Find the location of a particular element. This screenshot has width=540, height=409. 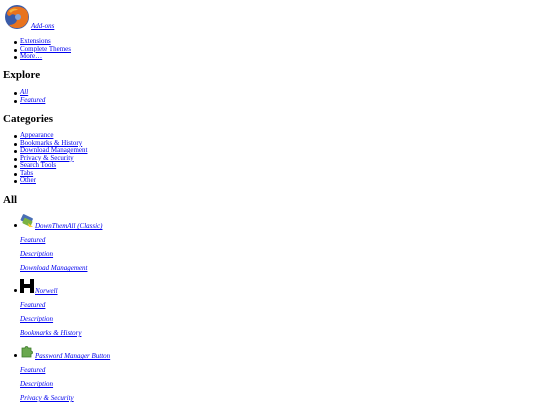

addon-category-link: Privacy & Security is located at coordinates (47, 398).